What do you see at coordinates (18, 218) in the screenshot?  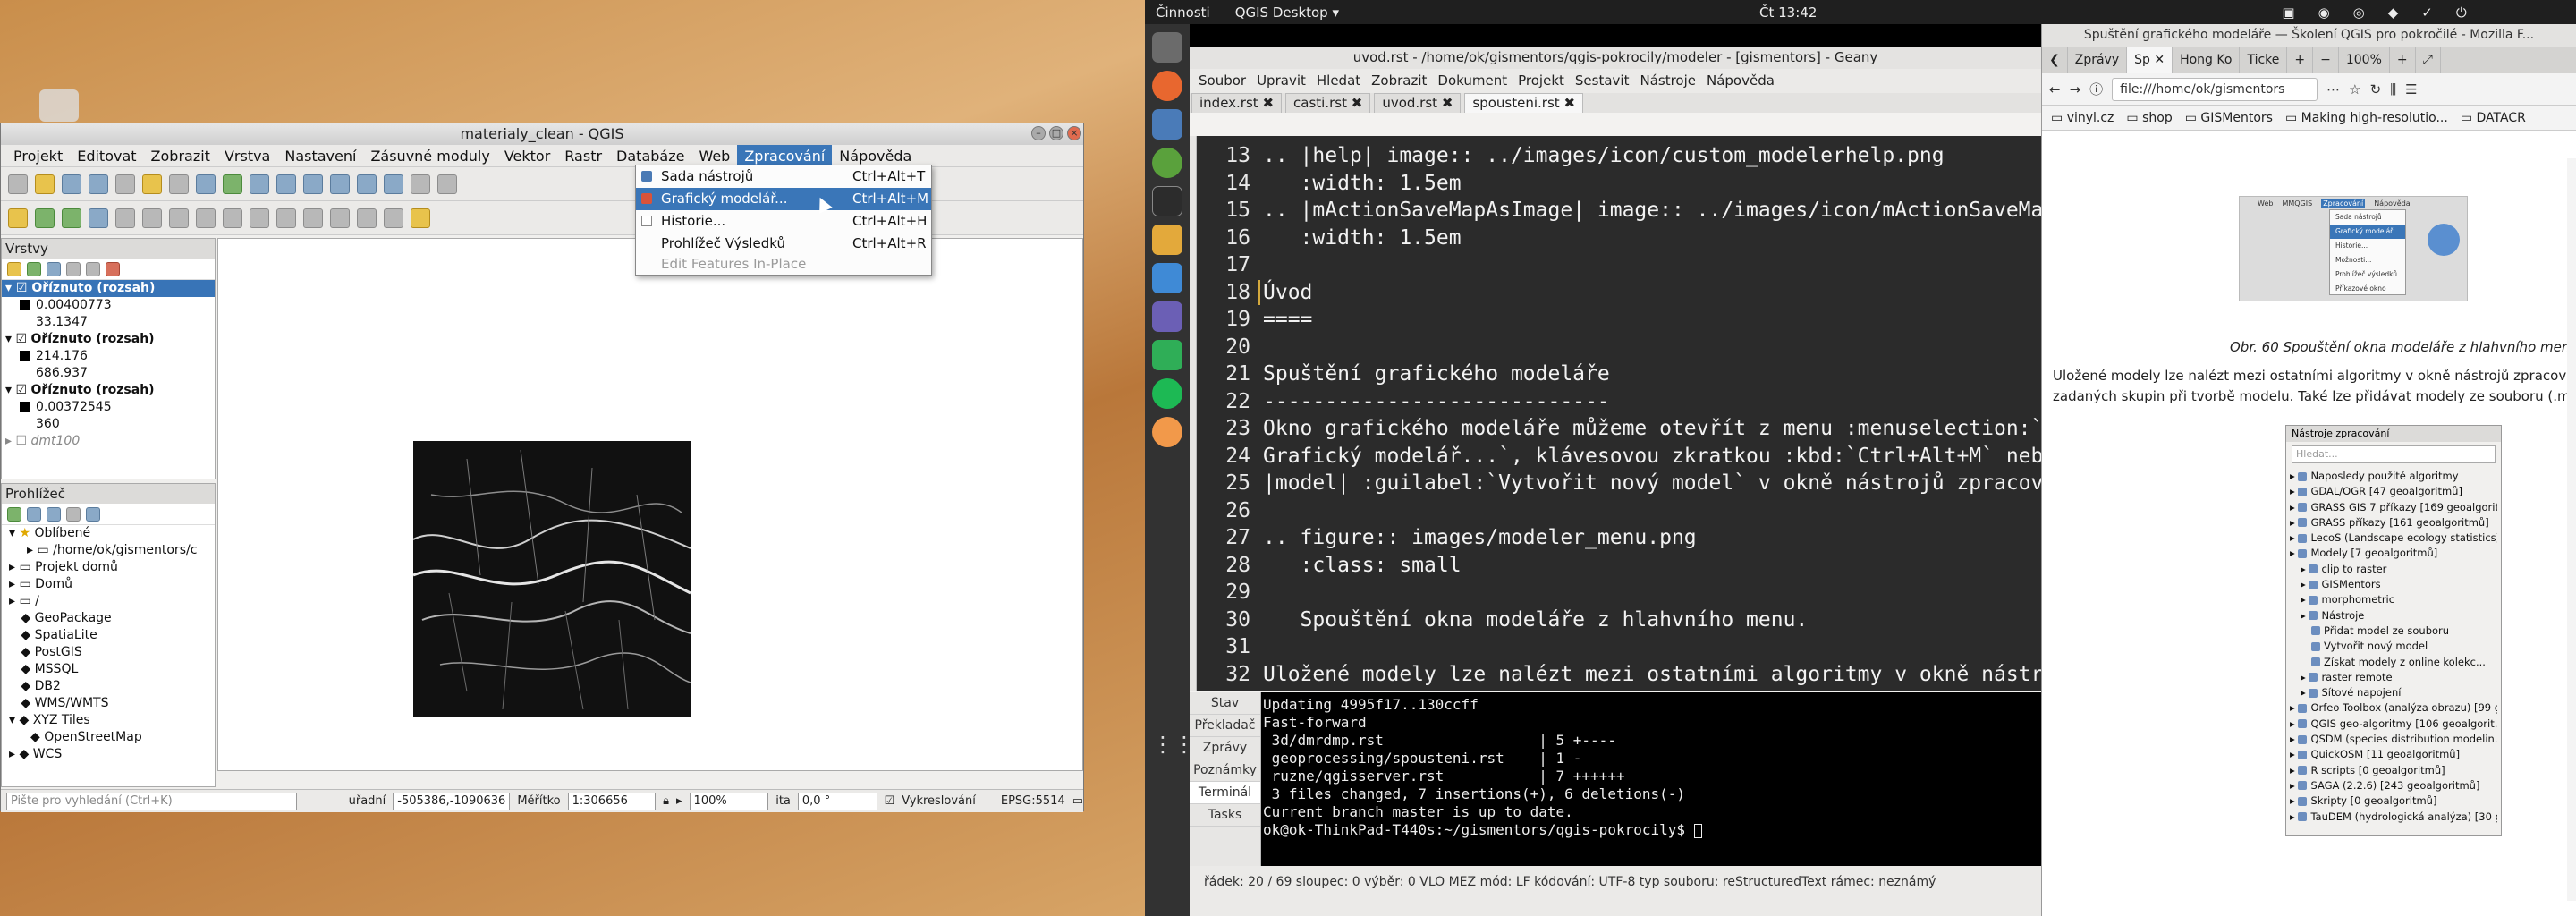 I see `edit-pencil-icon` at bounding box center [18, 218].